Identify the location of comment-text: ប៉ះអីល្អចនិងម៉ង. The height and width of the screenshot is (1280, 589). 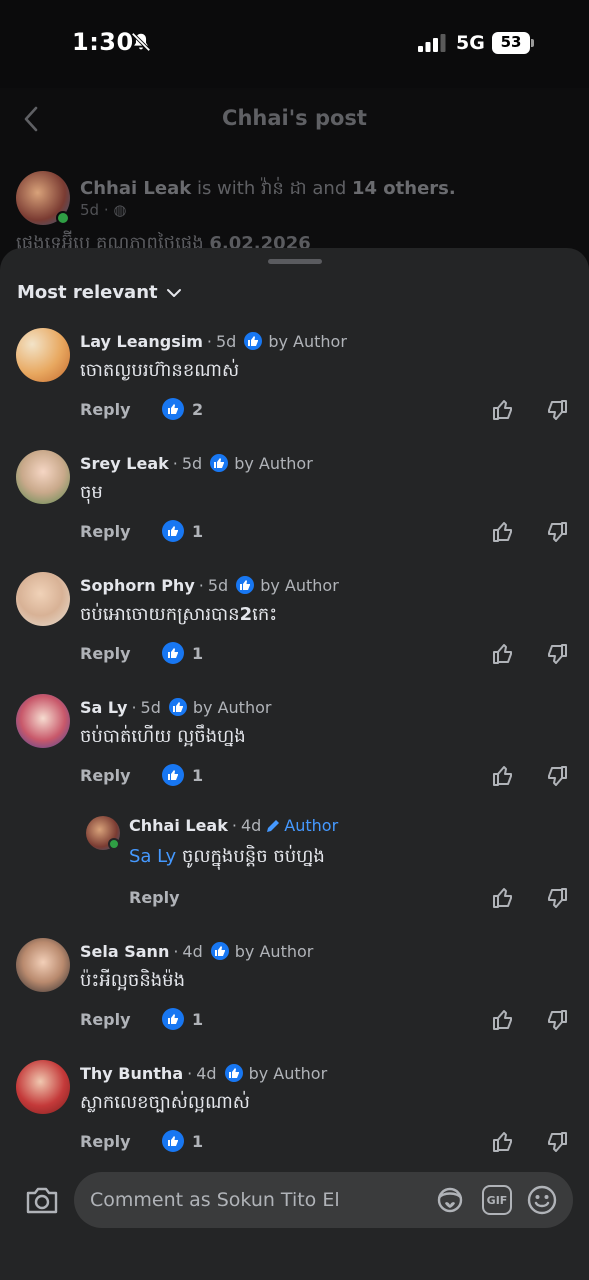
(133, 980).